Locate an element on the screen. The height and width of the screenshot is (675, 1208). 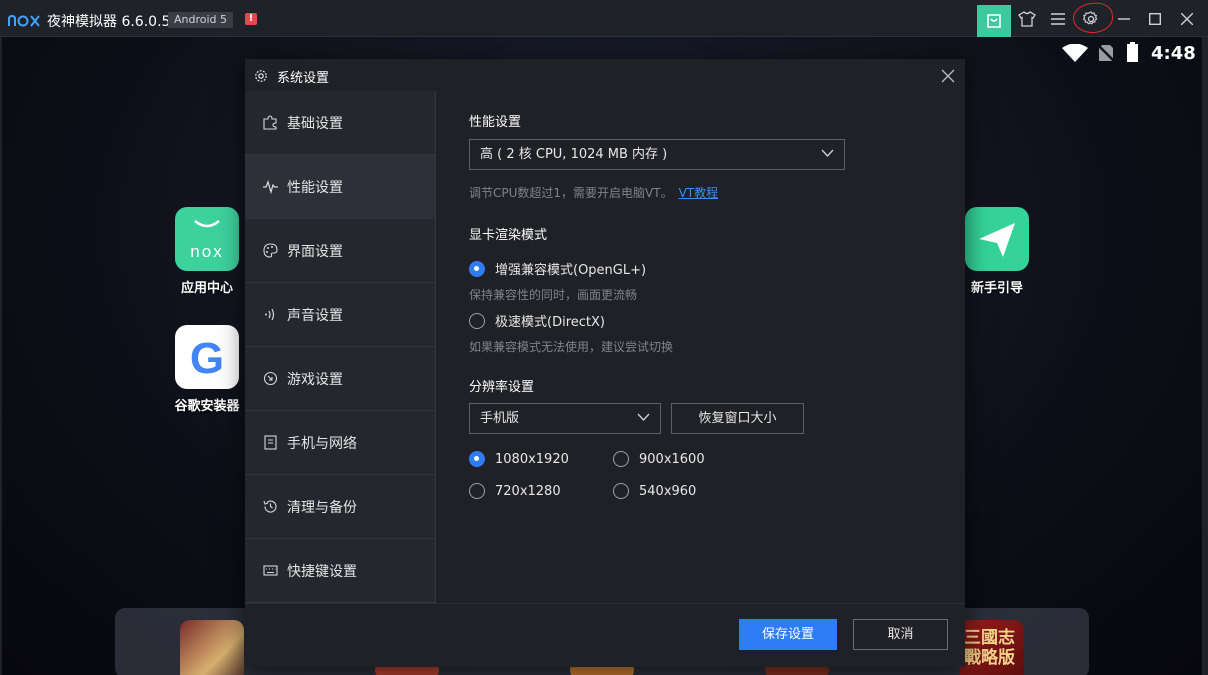
android-version-badge: Android 5 is located at coordinates (201, 20).